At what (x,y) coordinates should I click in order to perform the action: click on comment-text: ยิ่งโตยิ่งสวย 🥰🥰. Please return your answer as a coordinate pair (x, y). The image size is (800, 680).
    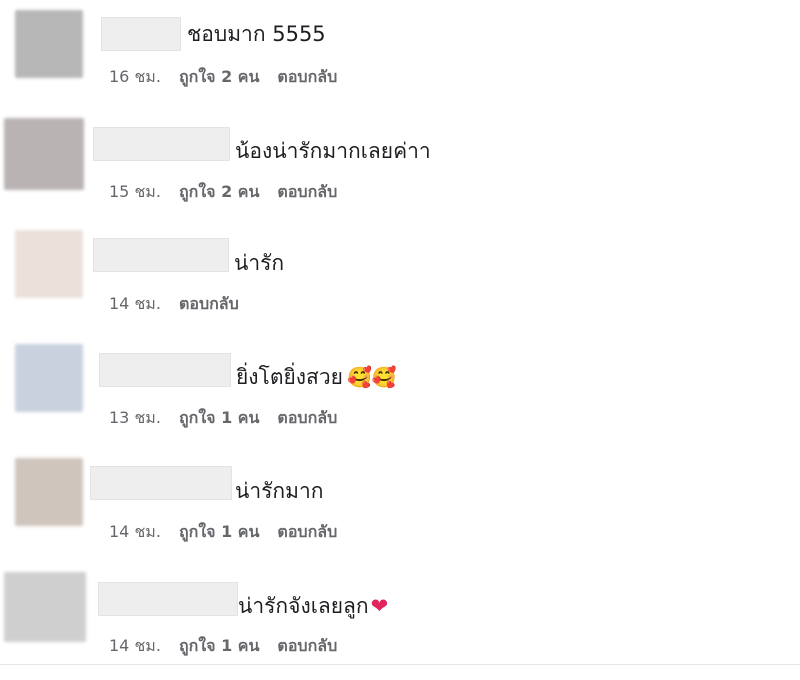
    Looking at the image, I should click on (316, 377).